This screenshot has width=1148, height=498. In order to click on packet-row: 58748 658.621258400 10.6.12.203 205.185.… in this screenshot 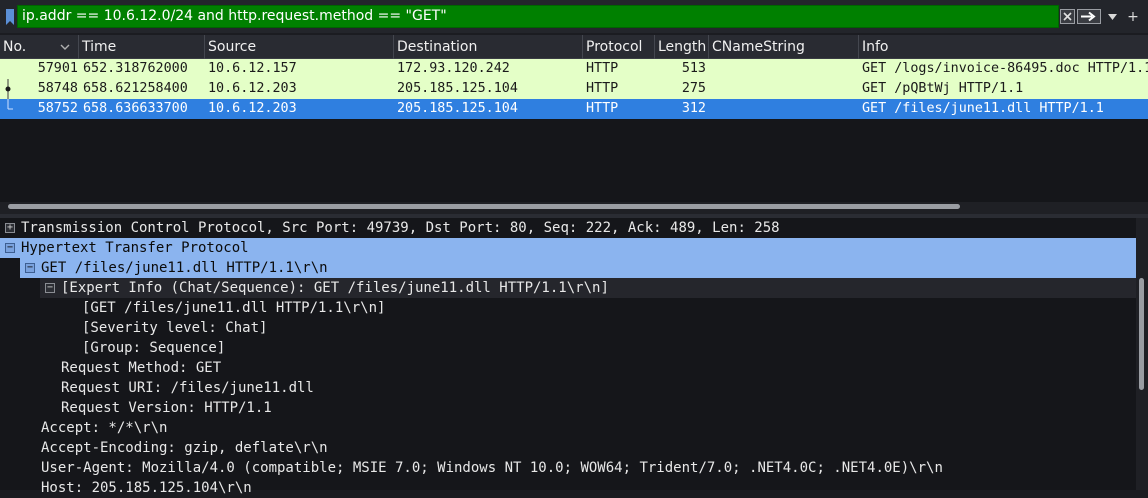, I will do `click(574, 89)`.